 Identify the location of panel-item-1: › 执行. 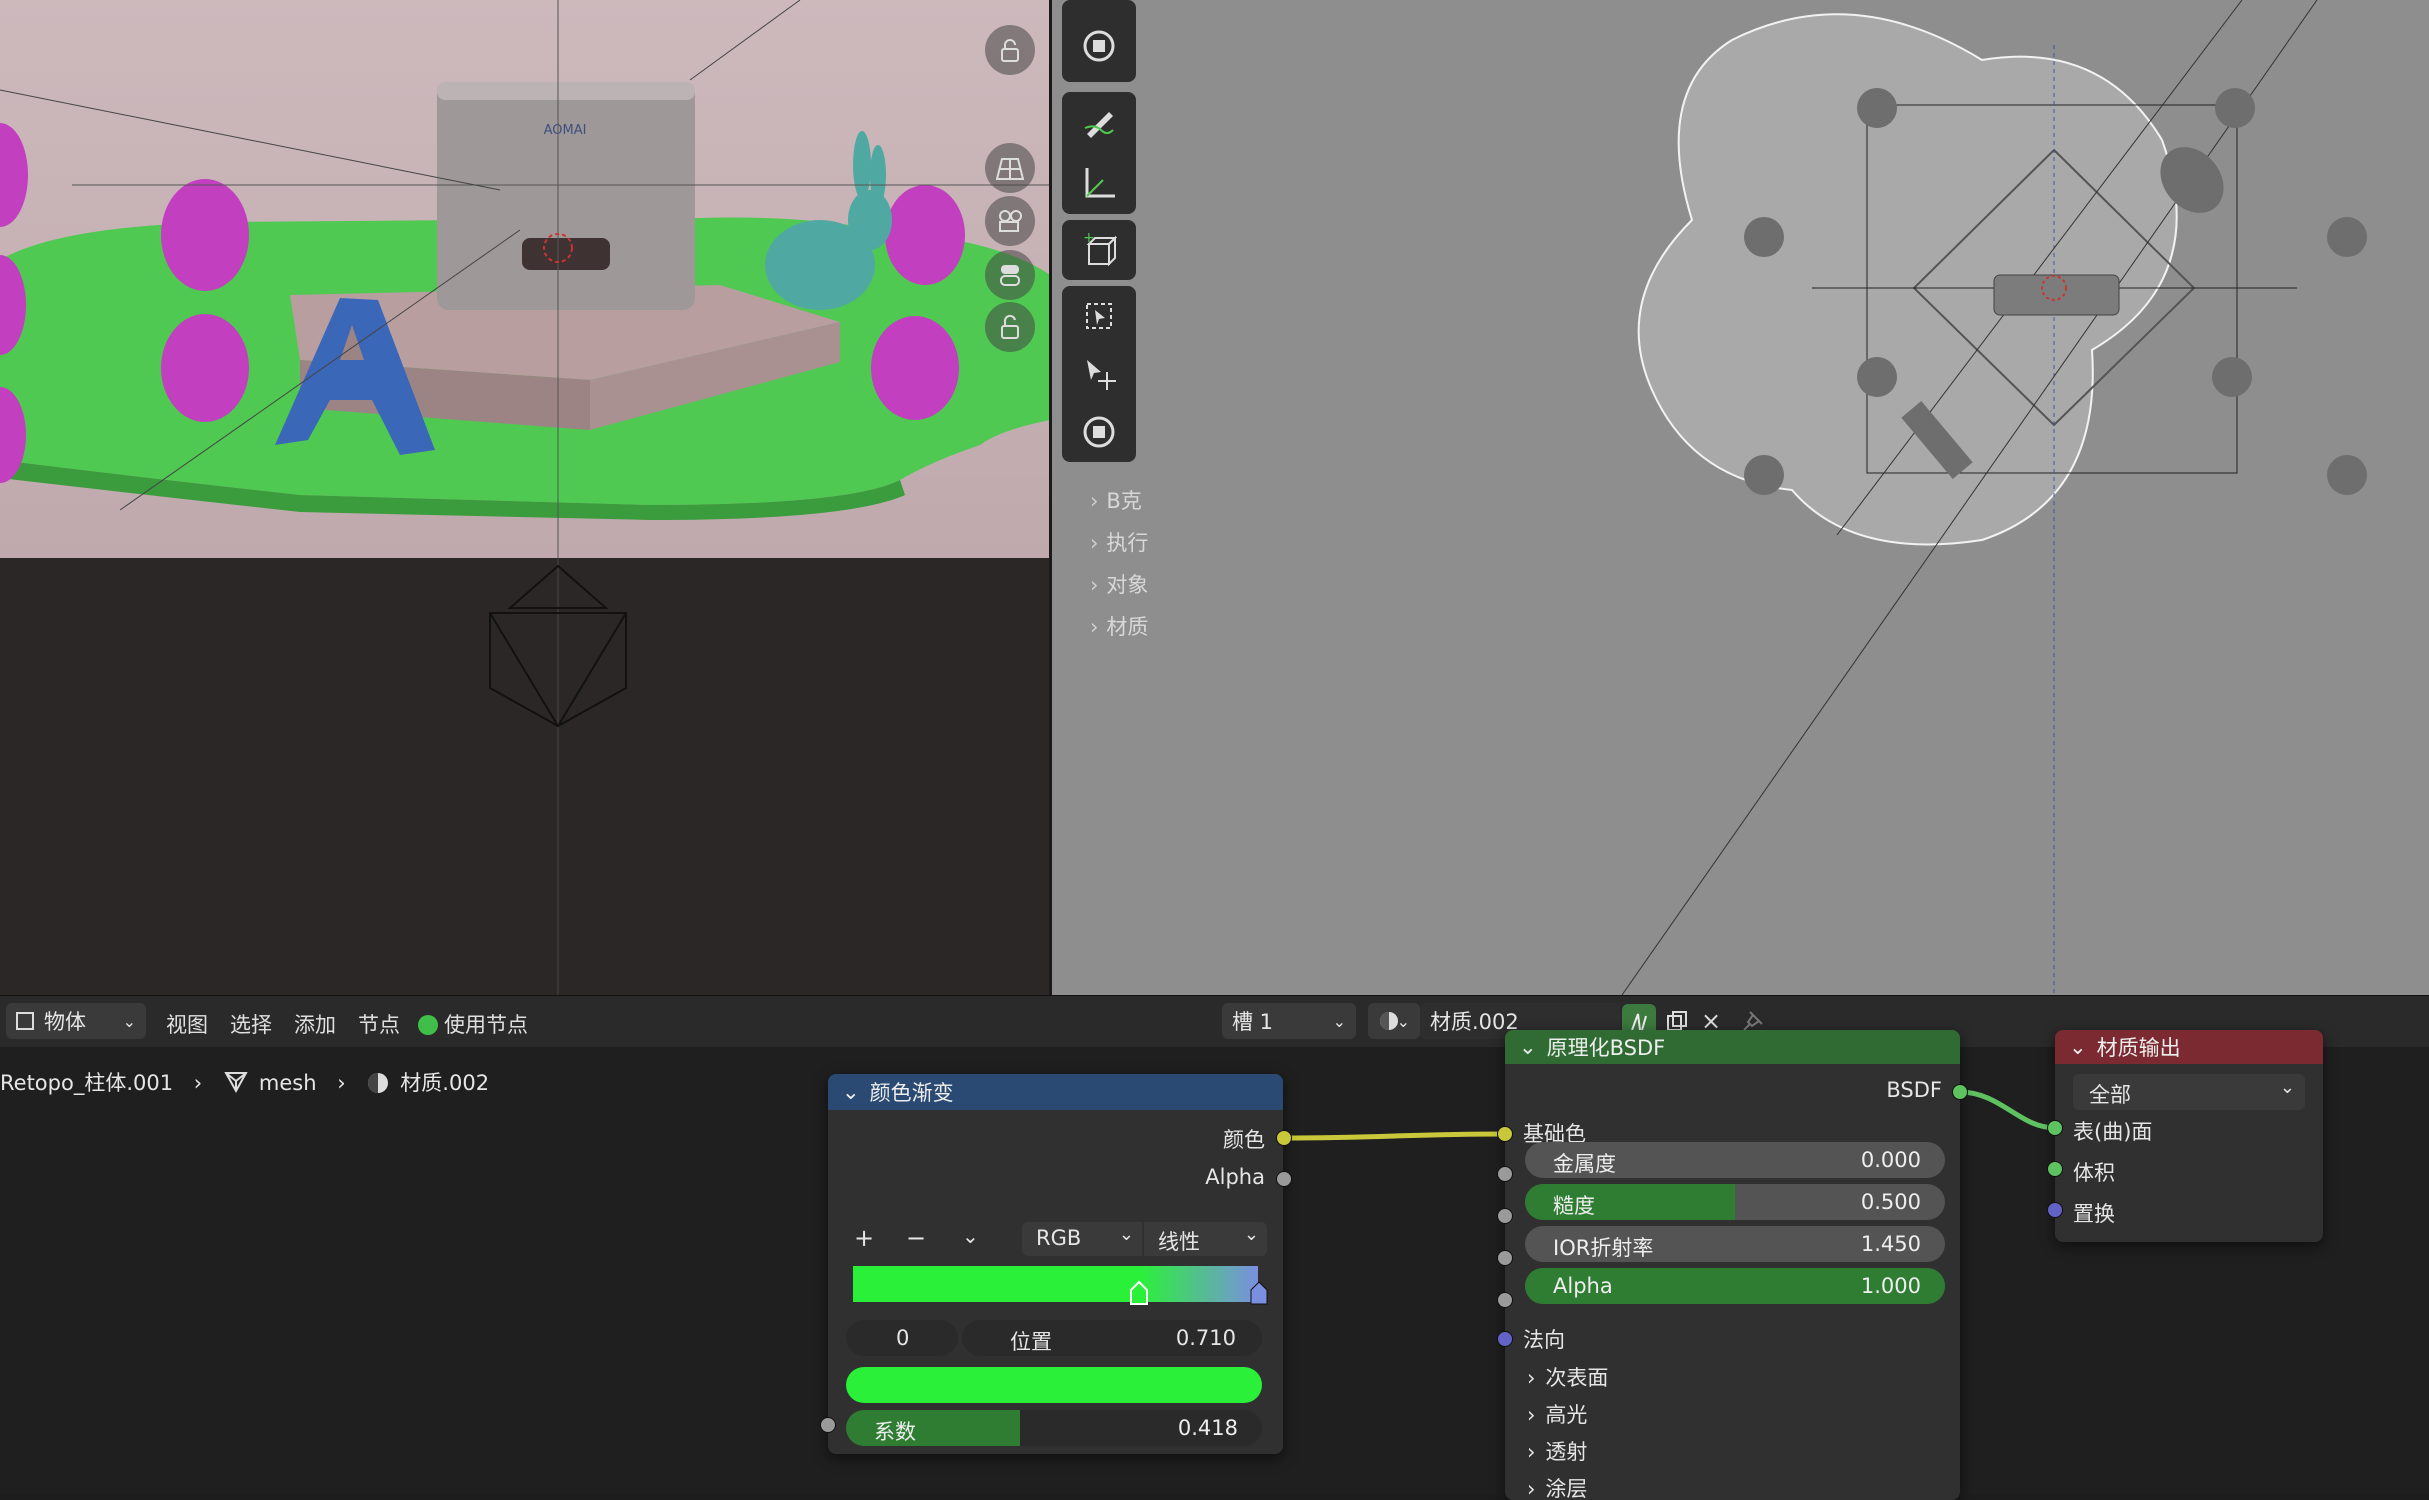
(1119, 542).